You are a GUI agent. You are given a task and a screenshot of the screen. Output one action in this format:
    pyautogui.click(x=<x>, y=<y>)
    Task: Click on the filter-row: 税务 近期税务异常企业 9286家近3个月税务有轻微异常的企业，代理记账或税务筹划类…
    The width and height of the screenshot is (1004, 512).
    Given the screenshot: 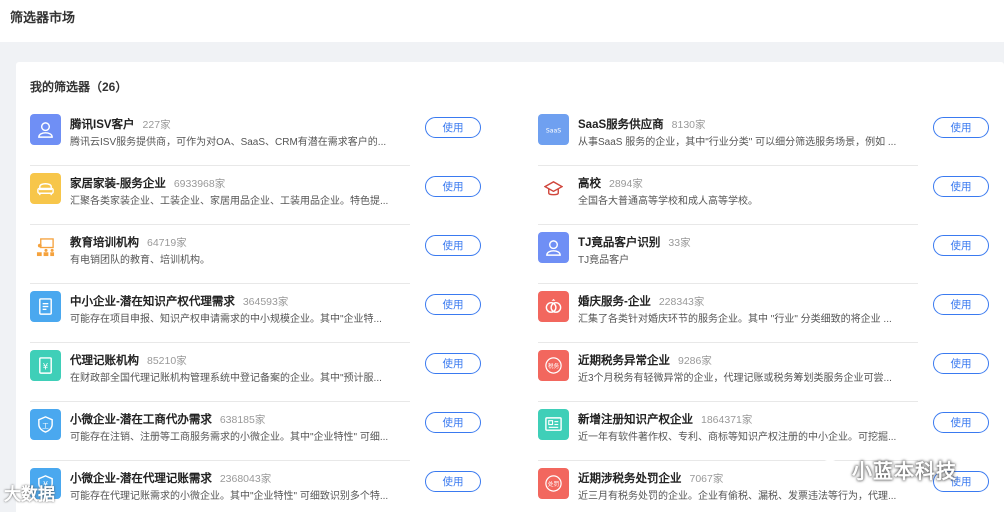 What is the action you would take?
    pyautogui.click(x=763, y=372)
    